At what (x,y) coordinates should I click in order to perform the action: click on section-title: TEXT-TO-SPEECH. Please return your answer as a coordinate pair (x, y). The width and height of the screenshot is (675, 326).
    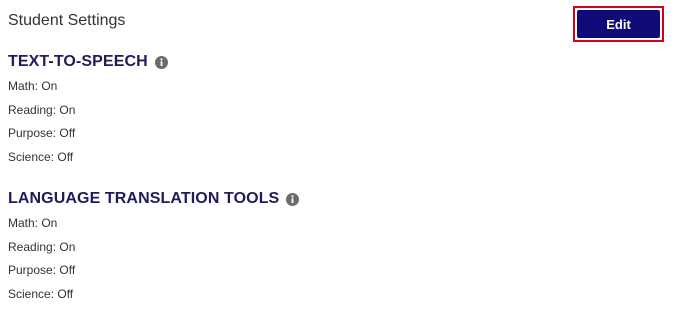
    Looking at the image, I should click on (78, 61).